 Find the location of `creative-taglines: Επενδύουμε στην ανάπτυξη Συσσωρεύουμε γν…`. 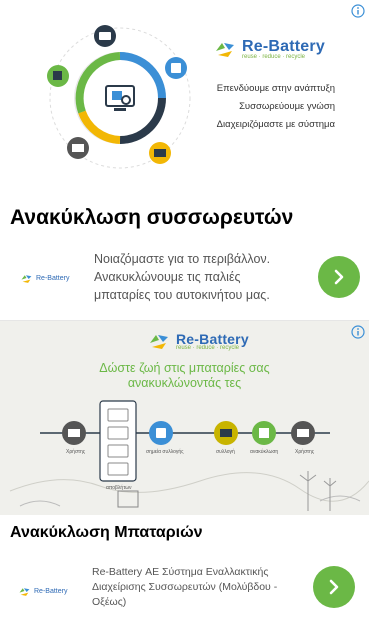

creative-taglines: Επενδύουμε στην ανάπτυξη Συσσωρεύουμε γν… is located at coordinates (276, 107).